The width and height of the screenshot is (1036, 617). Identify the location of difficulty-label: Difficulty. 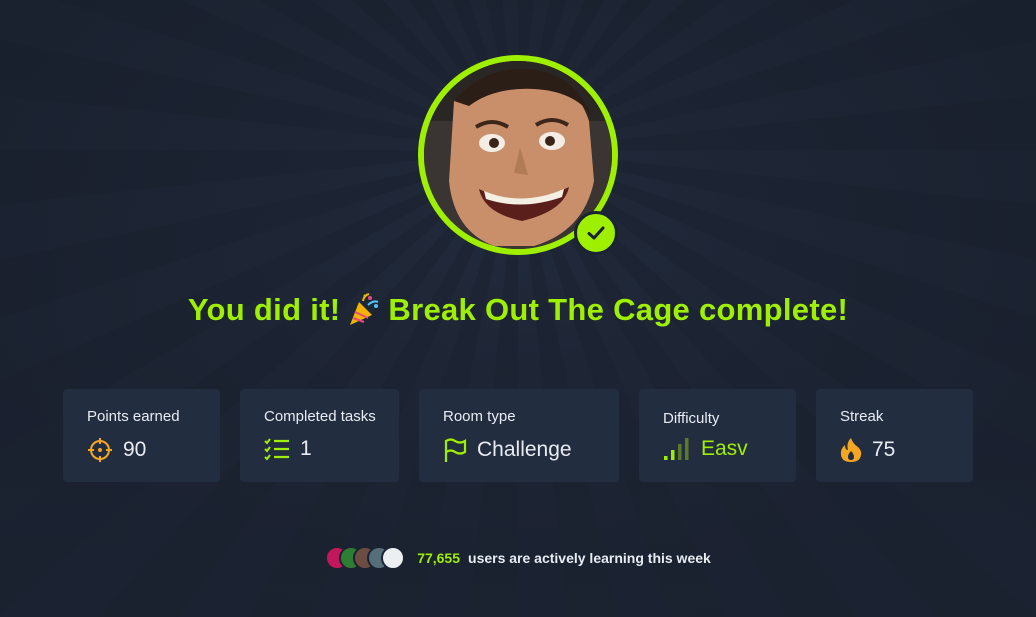
(691, 418).